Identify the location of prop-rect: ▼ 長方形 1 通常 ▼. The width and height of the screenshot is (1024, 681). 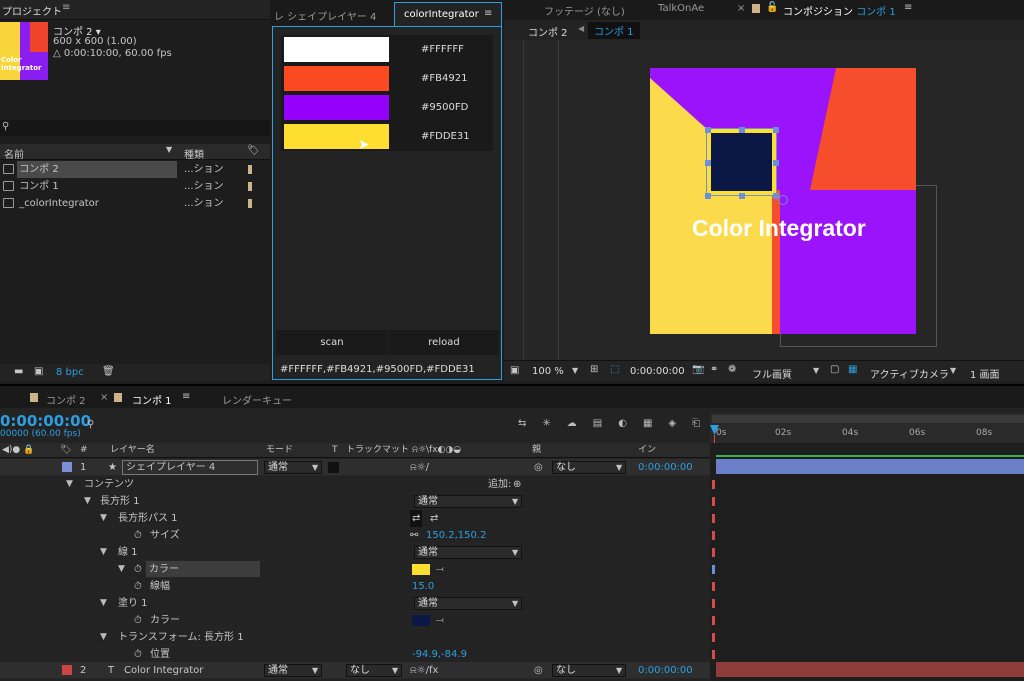
(355, 501).